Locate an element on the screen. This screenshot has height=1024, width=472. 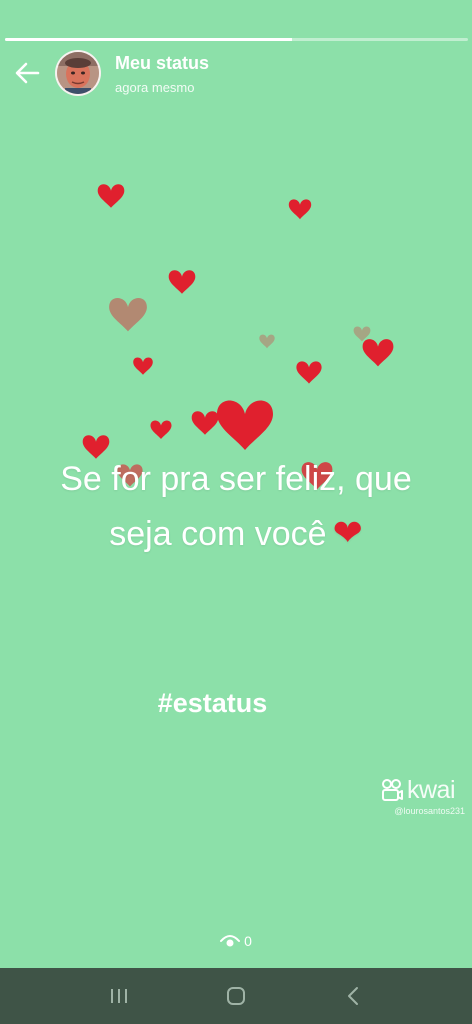
system-navigation-bar is located at coordinates (236, 996).